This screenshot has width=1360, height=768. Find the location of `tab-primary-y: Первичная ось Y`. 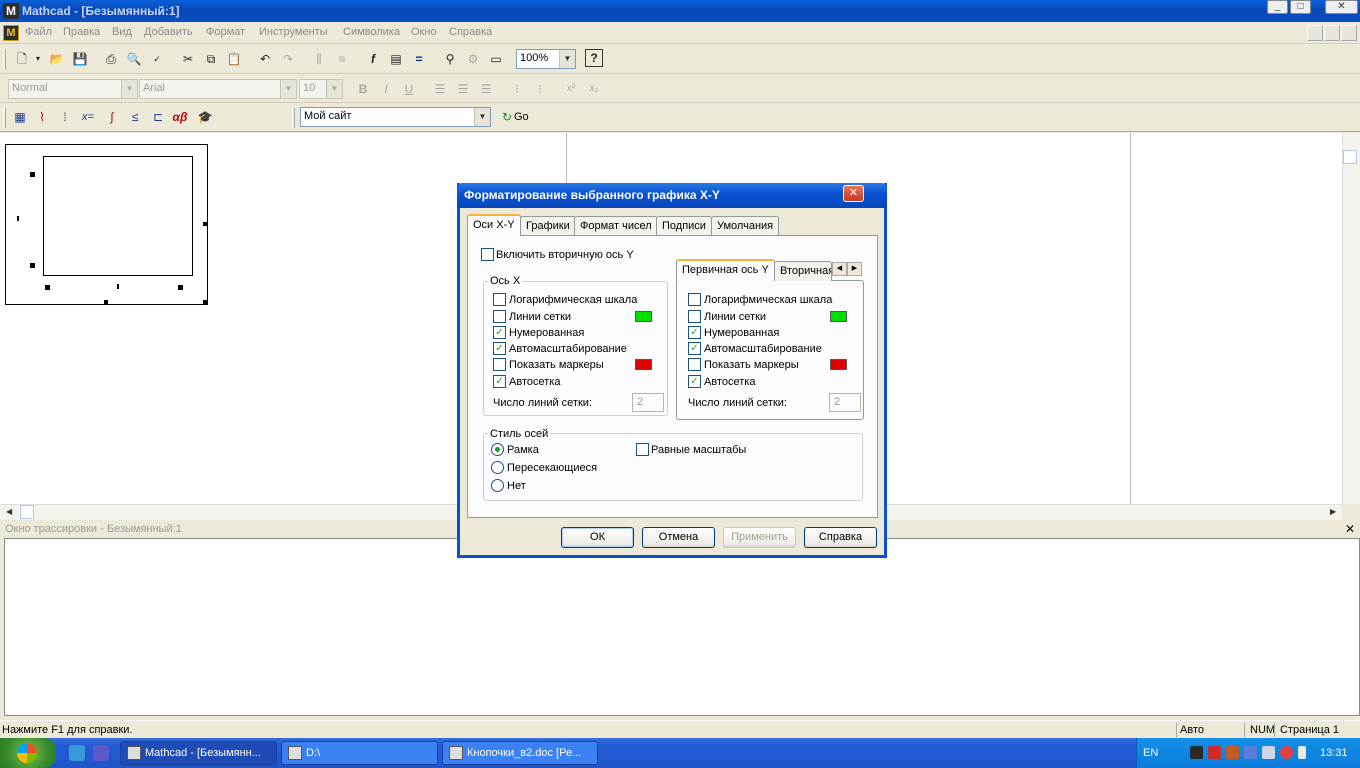

tab-primary-y: Первичная ось Y is located at coordinates (725, 270).